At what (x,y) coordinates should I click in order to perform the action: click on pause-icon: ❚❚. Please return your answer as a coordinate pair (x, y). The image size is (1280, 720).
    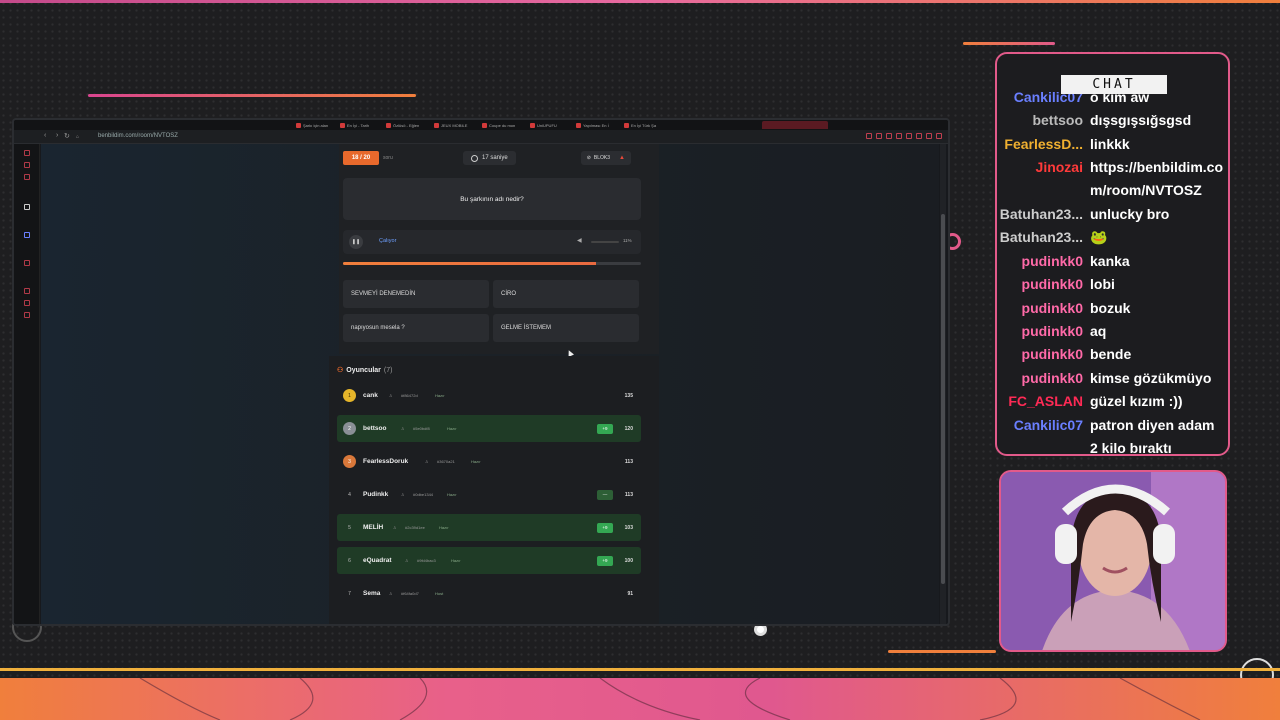
    Looking at the image, I should click on (356, 242).